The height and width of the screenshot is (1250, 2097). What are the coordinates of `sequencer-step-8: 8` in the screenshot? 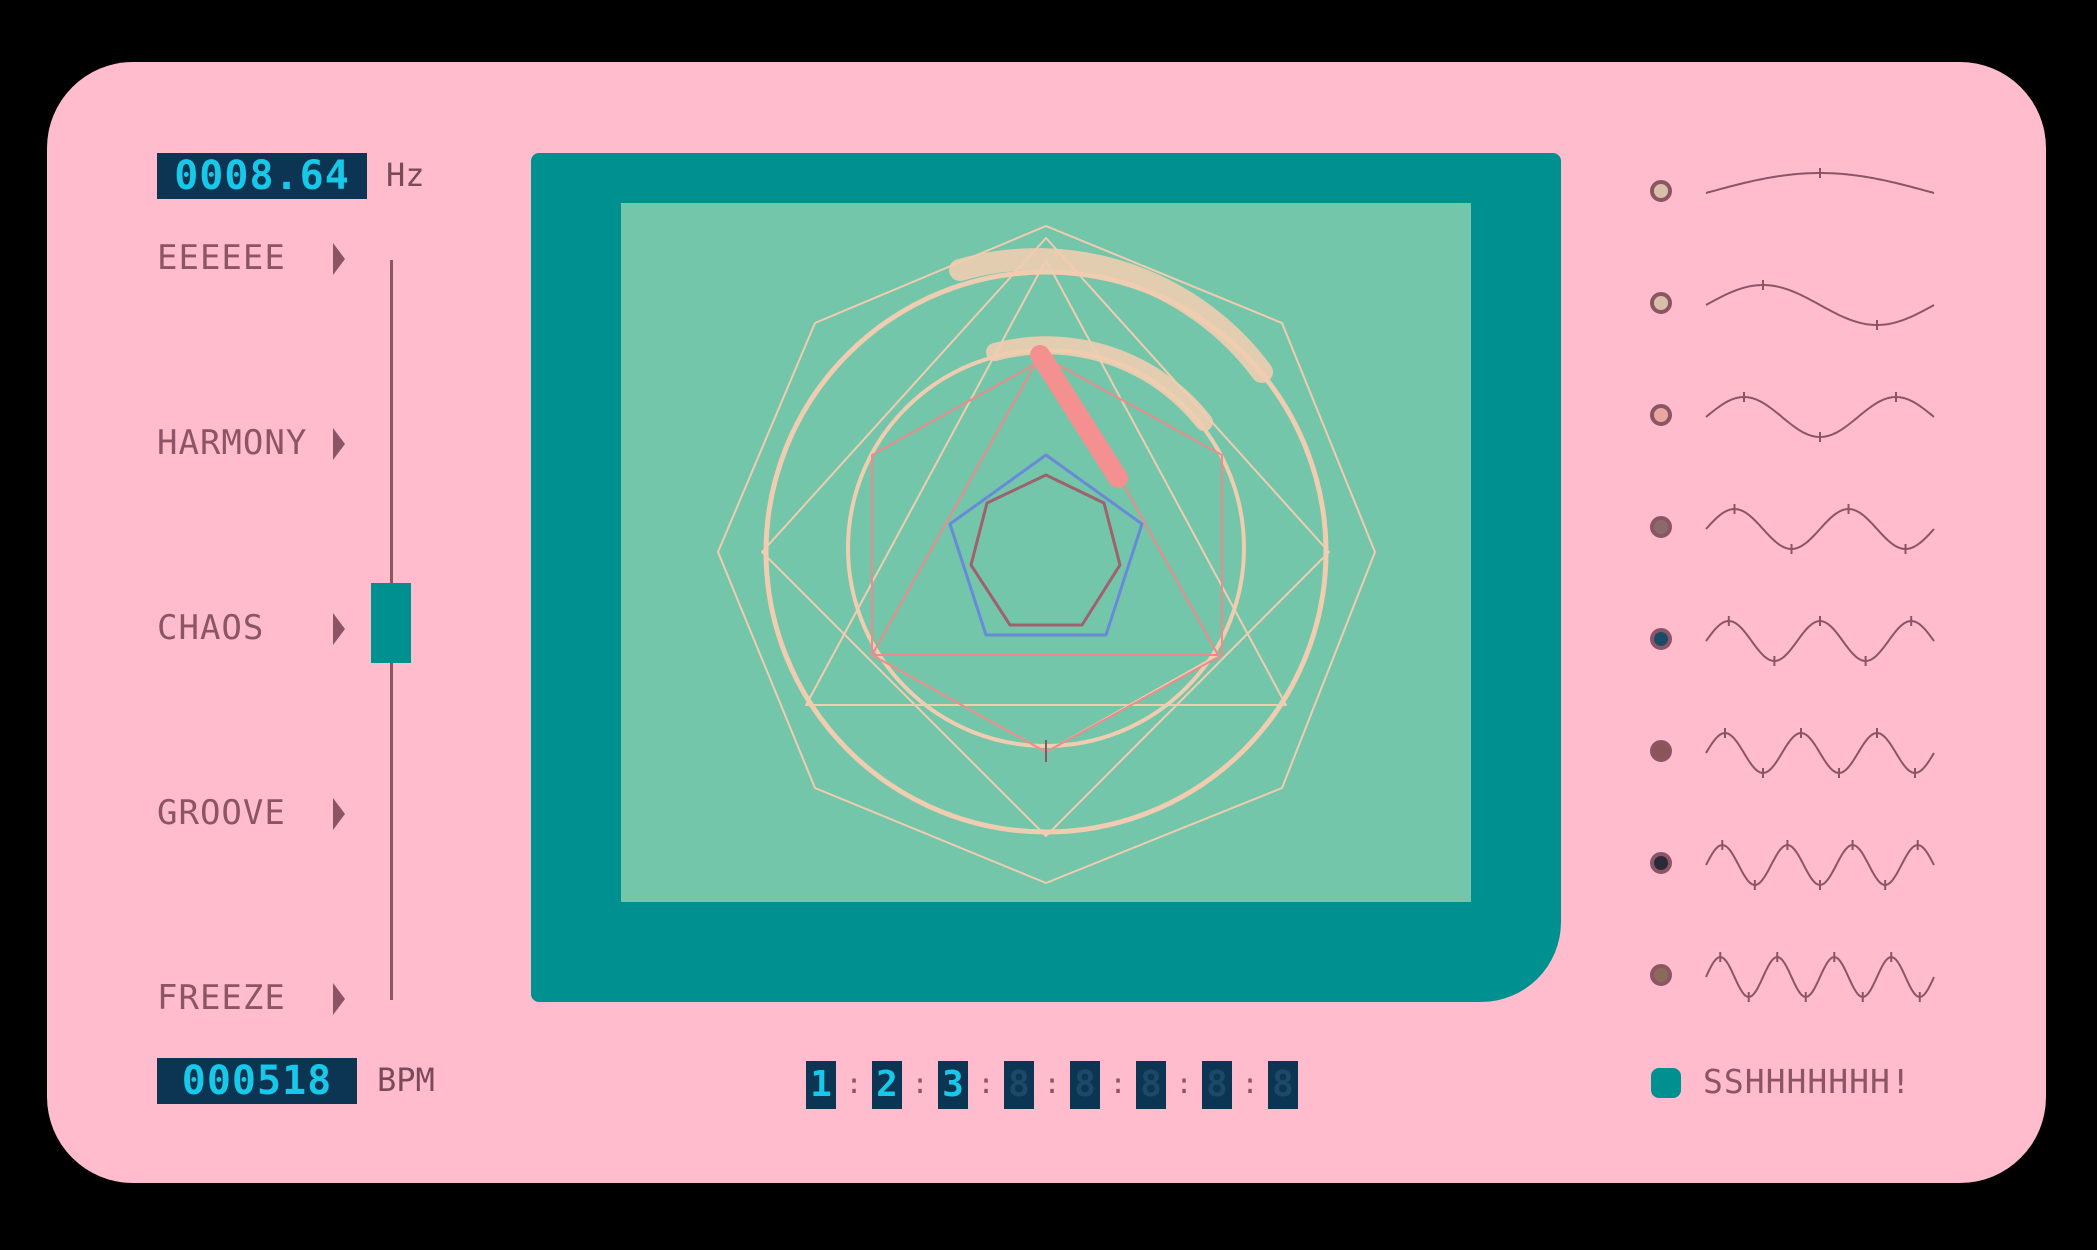 It's located at (1283, 1085).